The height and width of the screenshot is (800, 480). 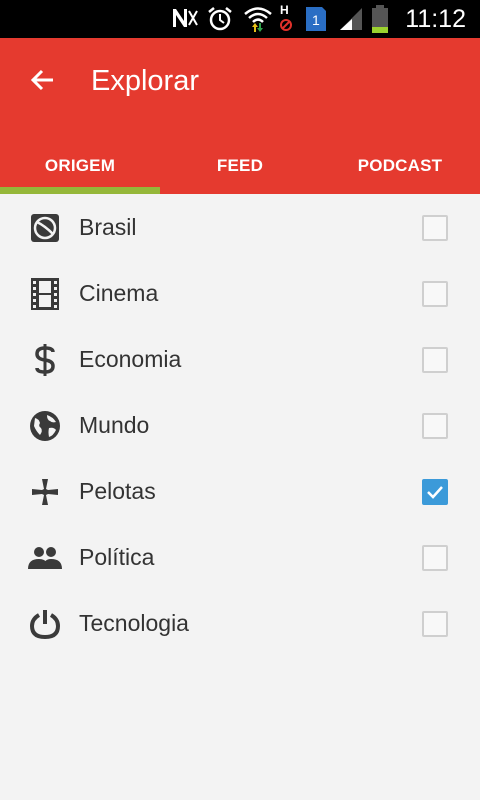 I want to click on back-button, so click(x=42, y=82).